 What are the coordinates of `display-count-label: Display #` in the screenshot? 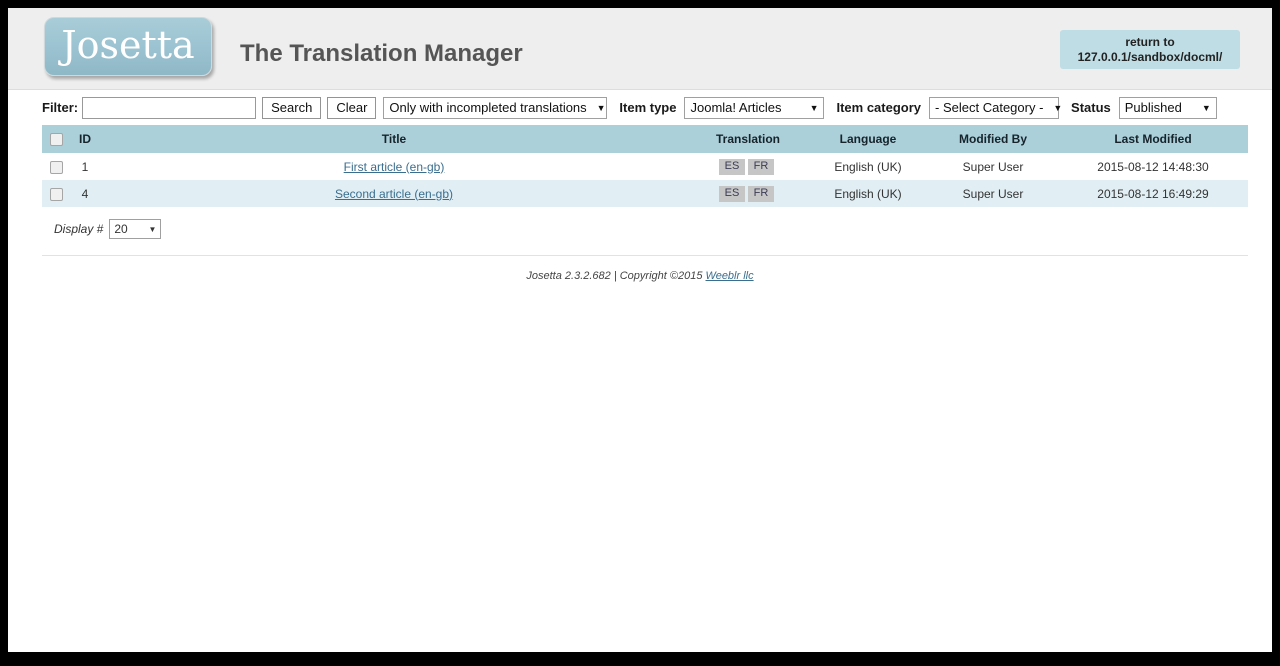 It's located at (79, 229).